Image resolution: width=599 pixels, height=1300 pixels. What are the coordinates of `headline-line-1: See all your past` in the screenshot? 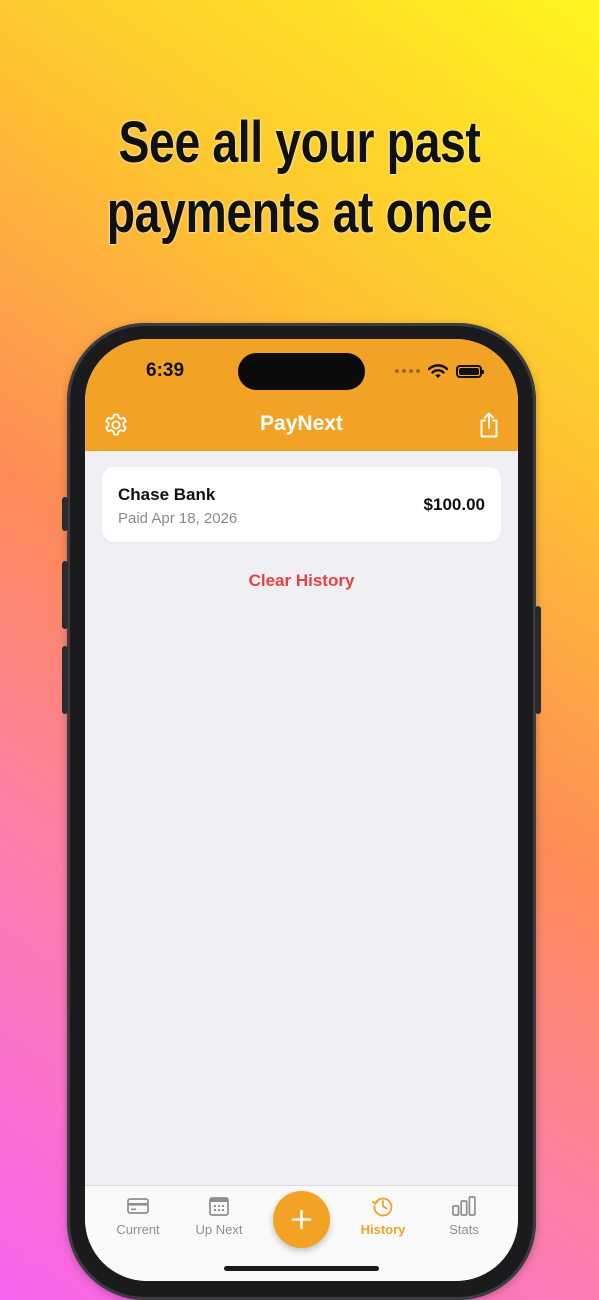 It's located at (299, 142).